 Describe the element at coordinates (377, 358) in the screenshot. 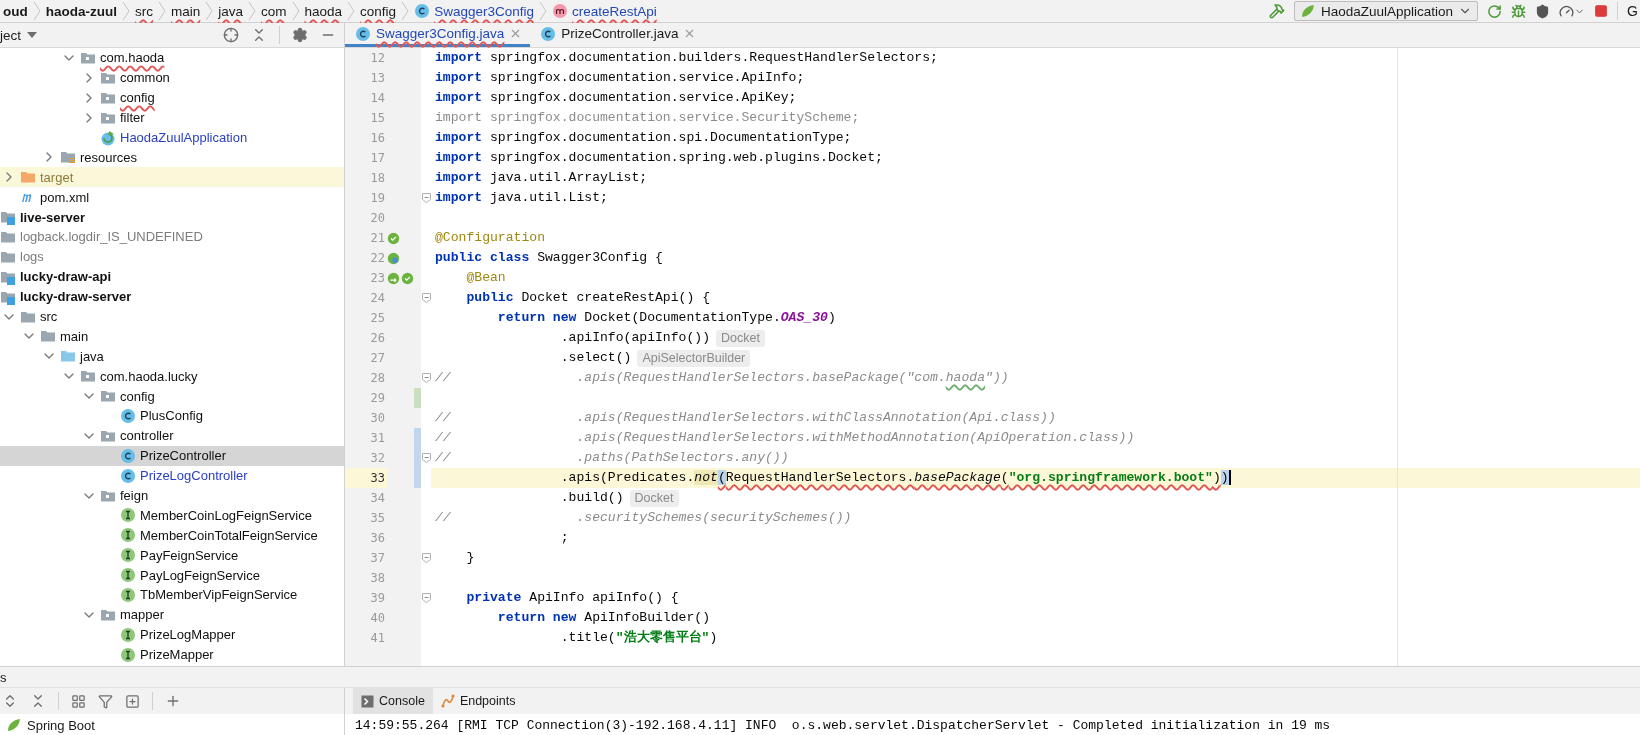

I see `line-number: 27` at that location.